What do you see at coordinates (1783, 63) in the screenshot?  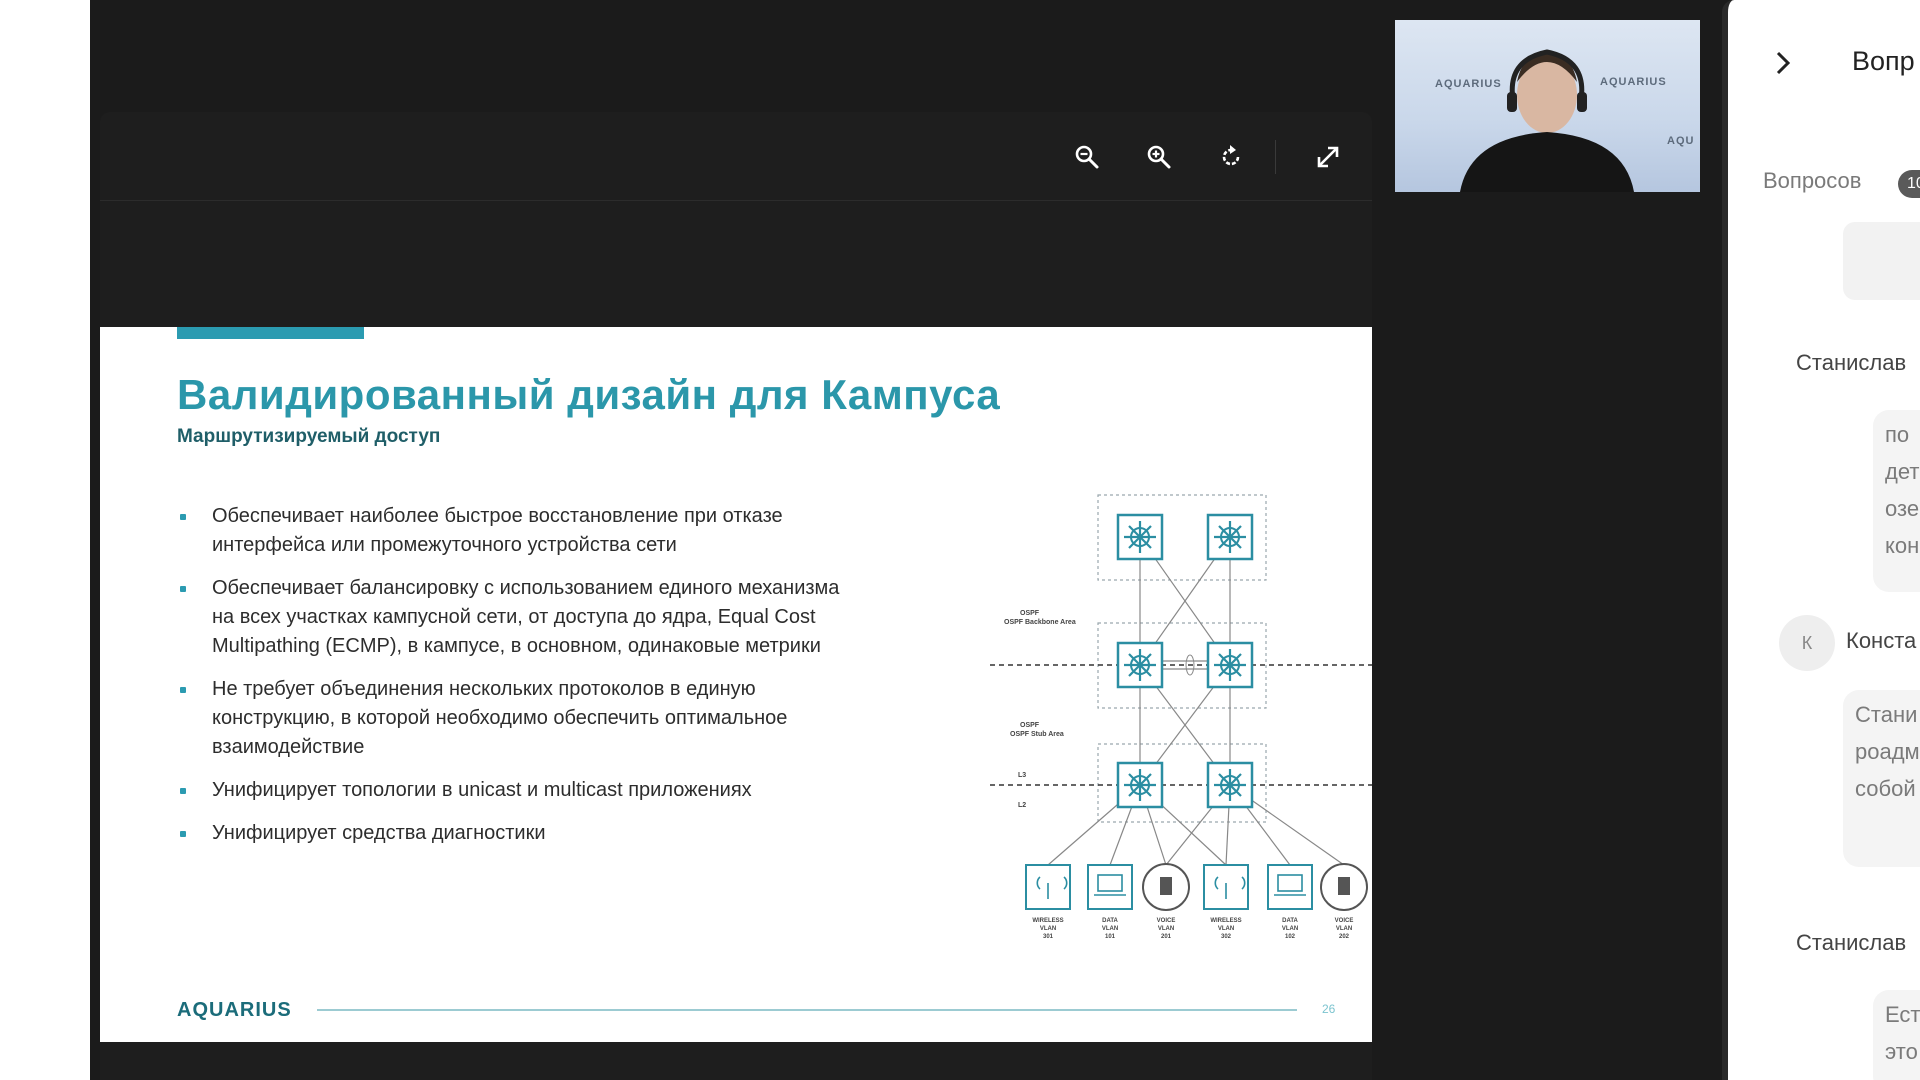 I see `chevron-right-icon` at bounding box center [1783, 63].